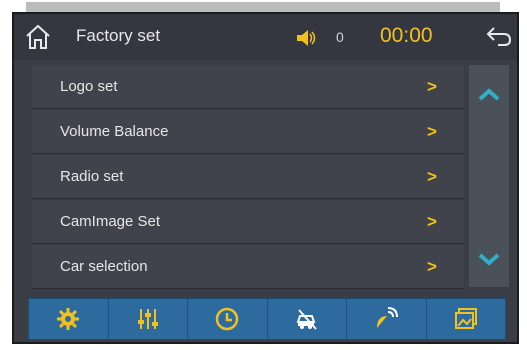  I want to click on gear-icon, so click(68, 319).